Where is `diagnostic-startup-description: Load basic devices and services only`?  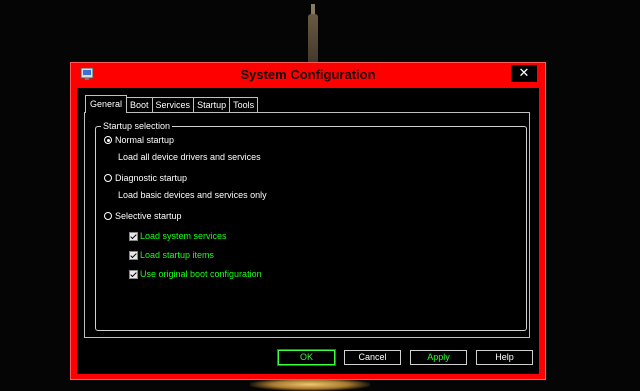
diagnostic-startup-description: Load basic devices and services only is located at coordinates (192, 195).